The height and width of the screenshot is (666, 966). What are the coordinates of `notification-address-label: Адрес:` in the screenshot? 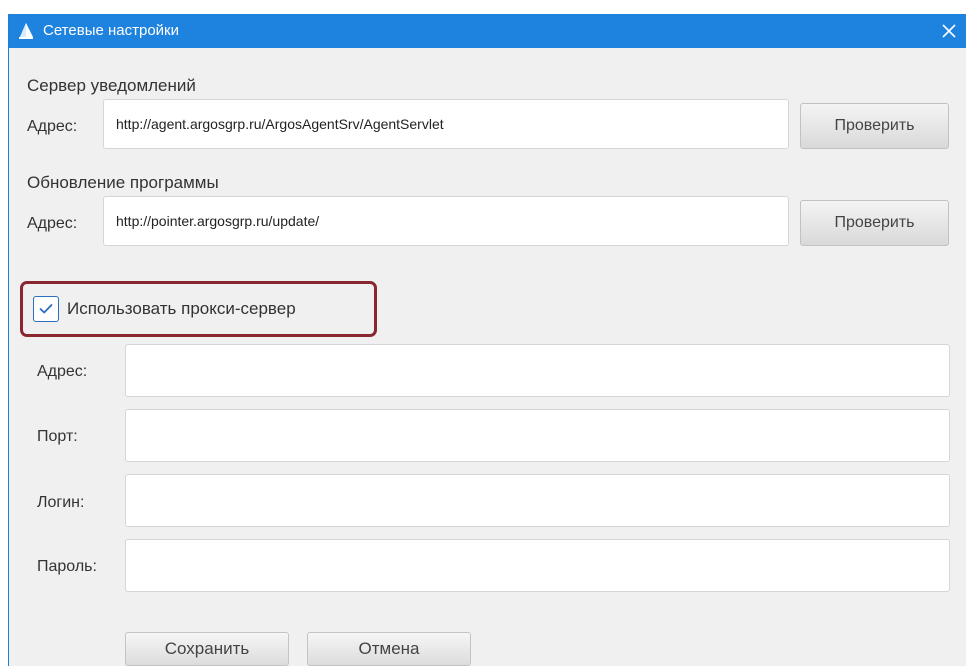 It's located at (52, 126).